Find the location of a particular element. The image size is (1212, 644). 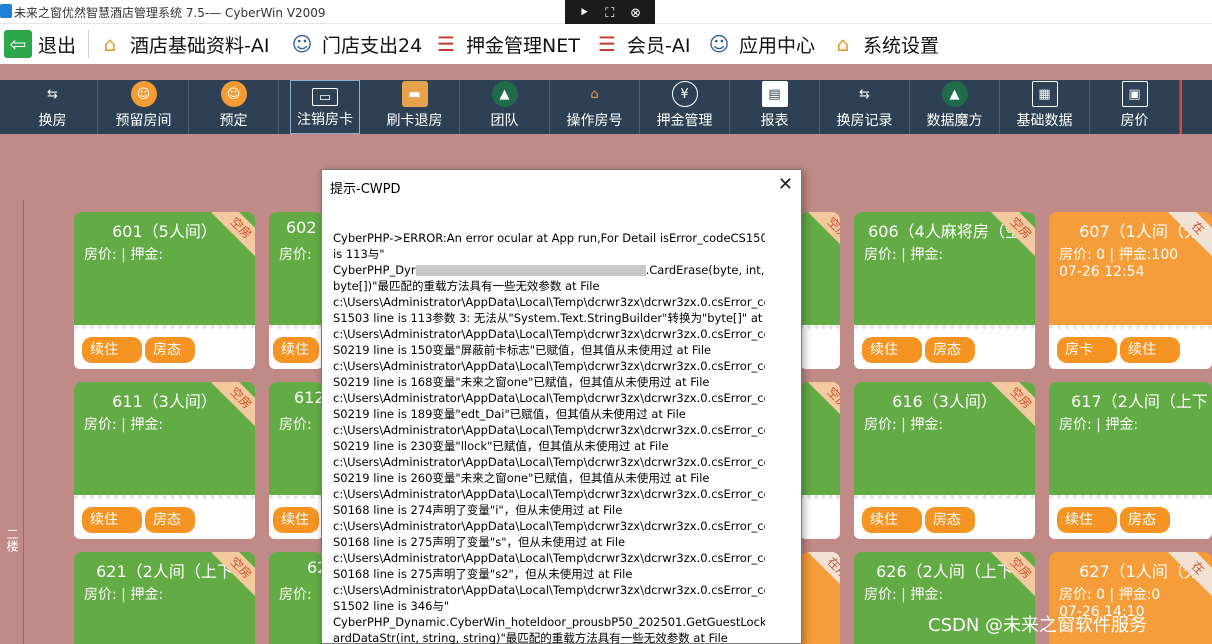

tool-basic-data: ▦ 基础数据 is located at coordinates (1045, 107).